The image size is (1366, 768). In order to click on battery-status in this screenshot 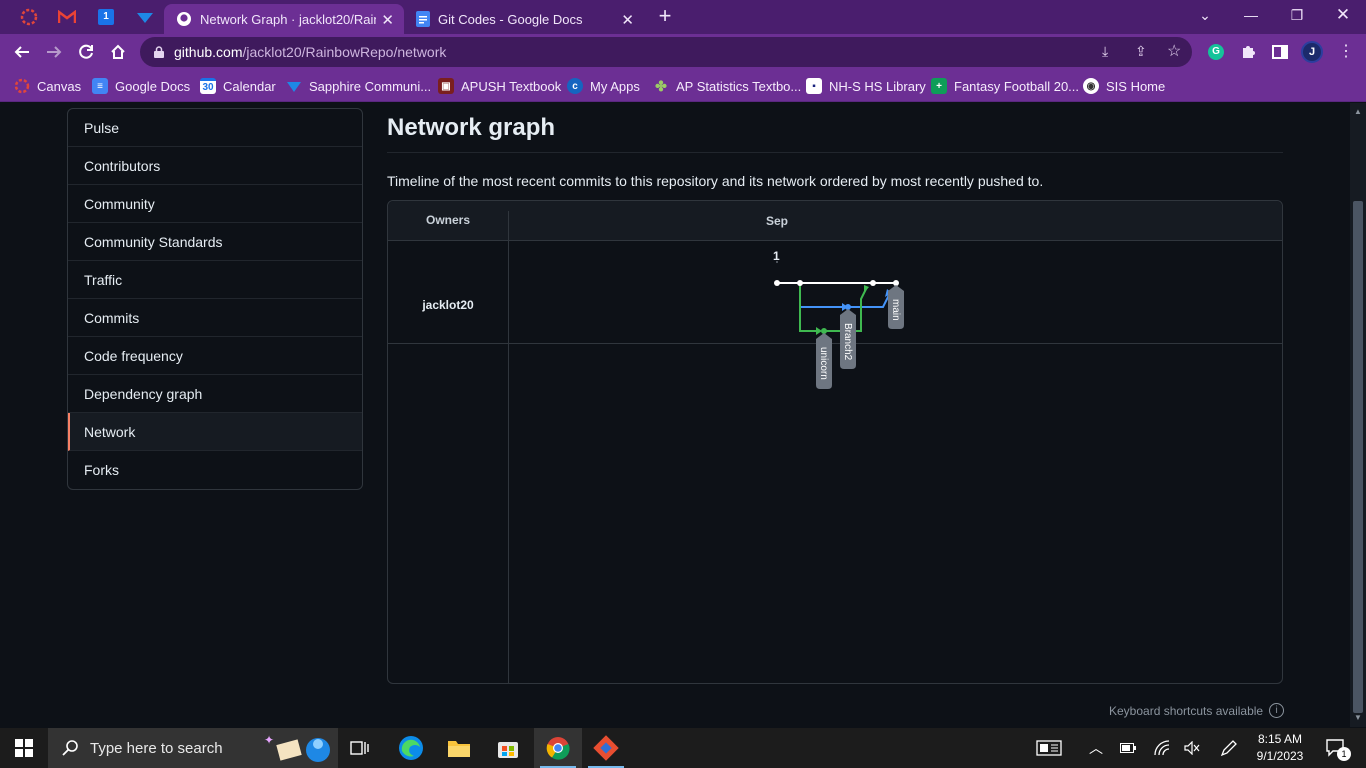, I will do `click(1128, 748)`.